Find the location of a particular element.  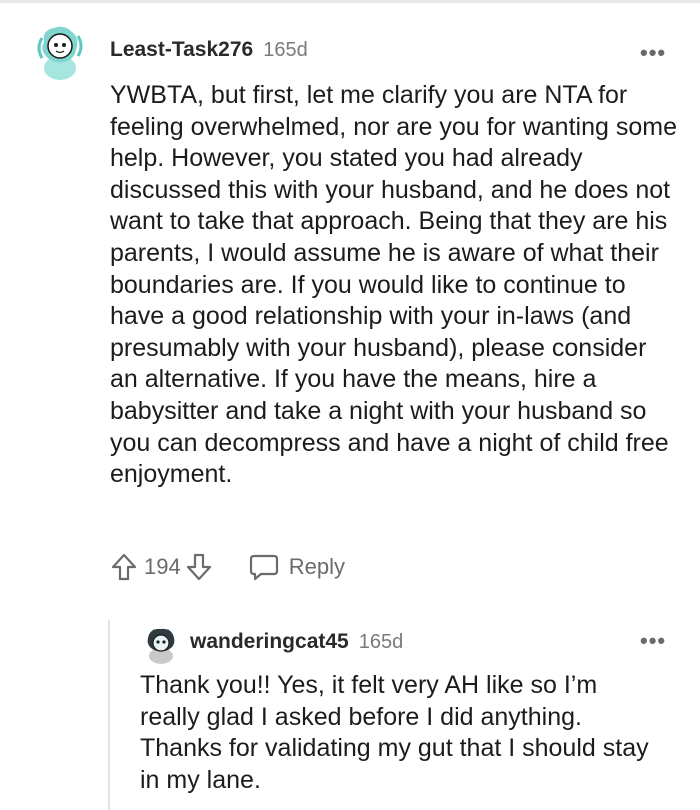

speech-bubble-icon is located at coordinates (264, 567).